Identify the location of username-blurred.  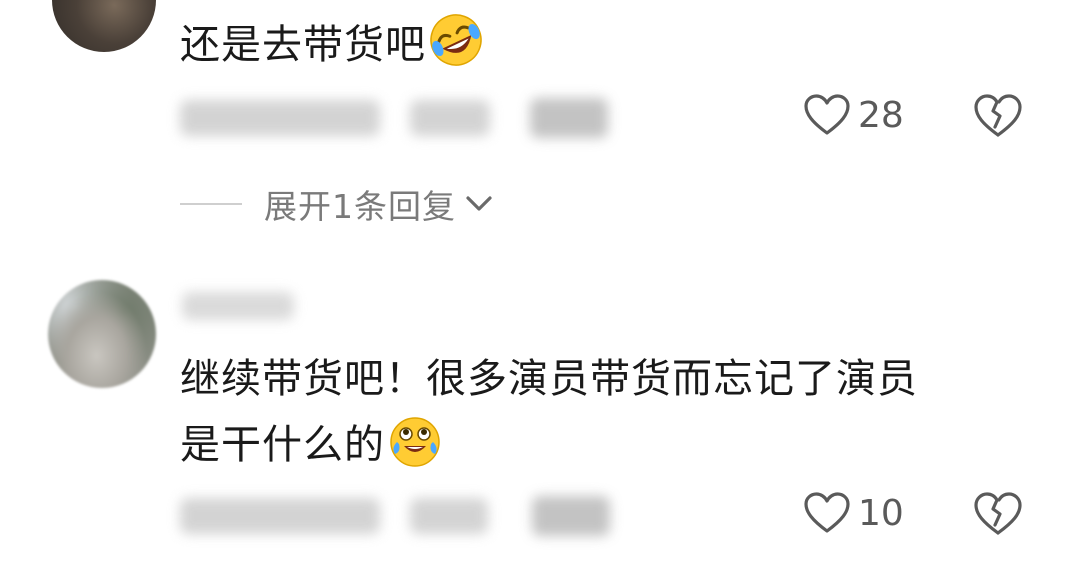
(238, 306).